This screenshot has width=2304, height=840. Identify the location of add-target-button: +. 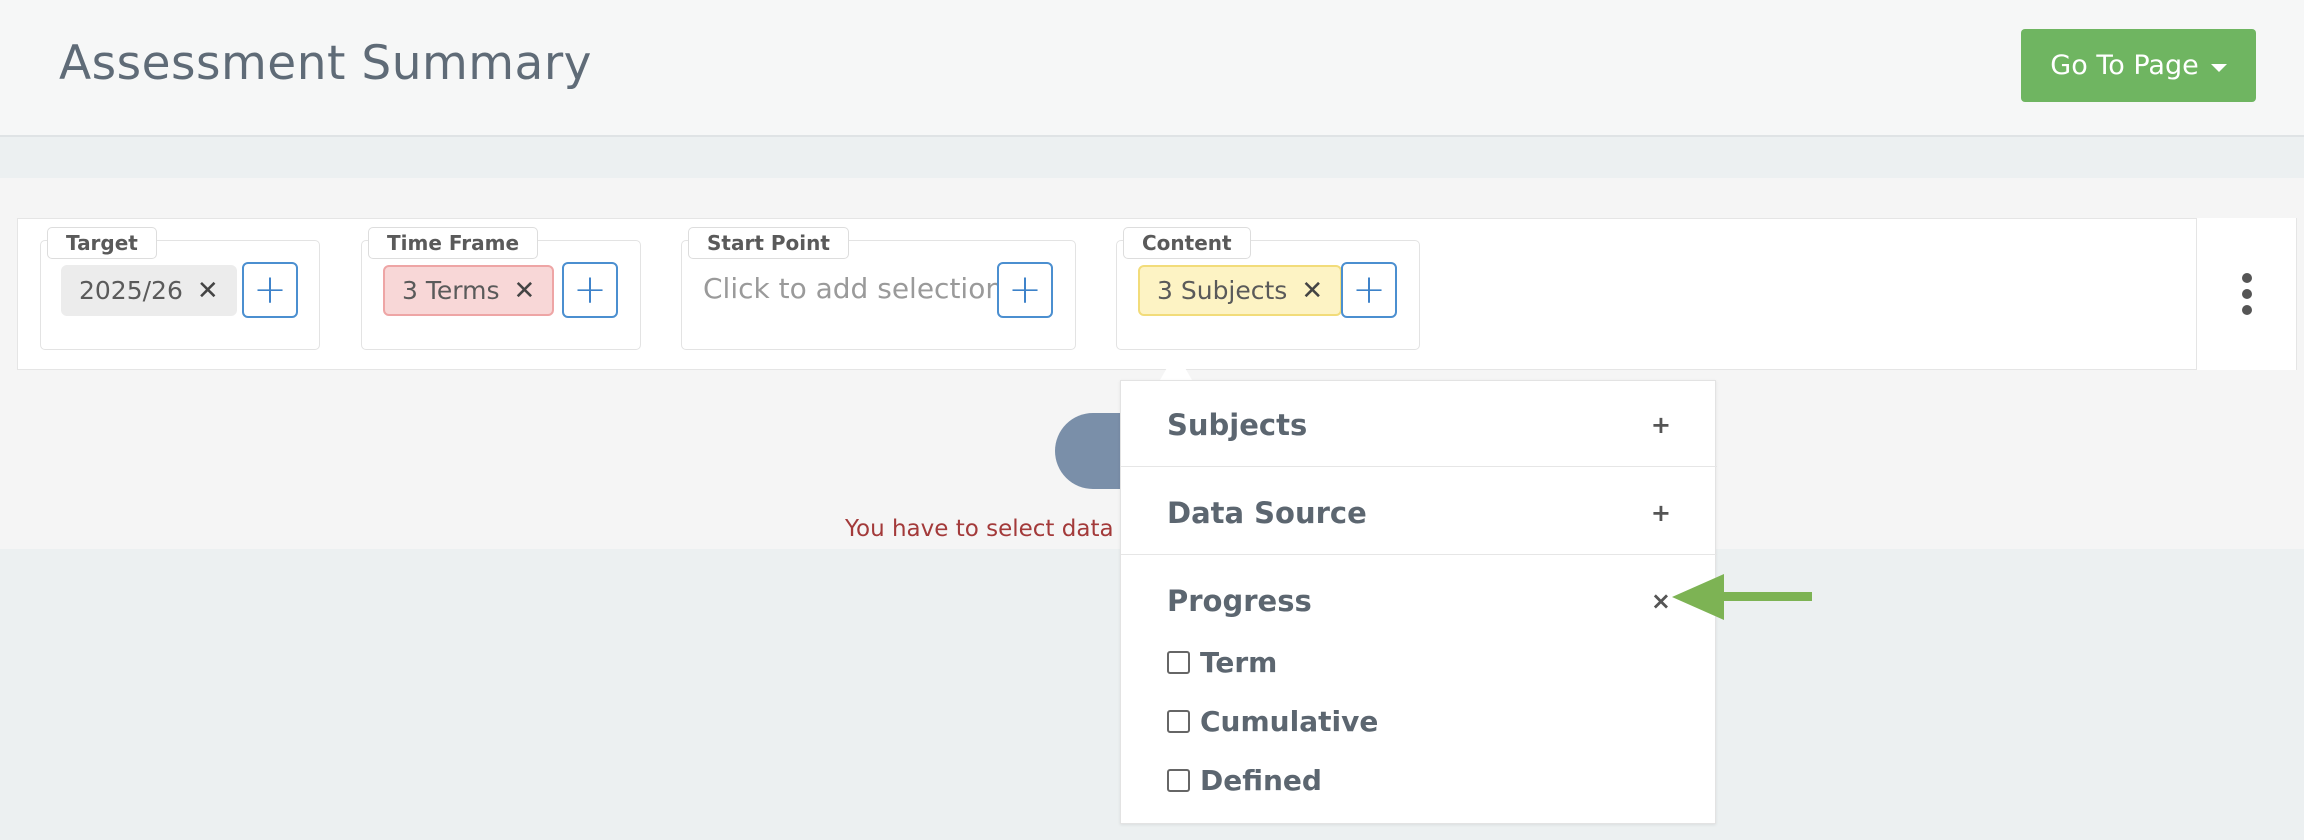
(270, 290).